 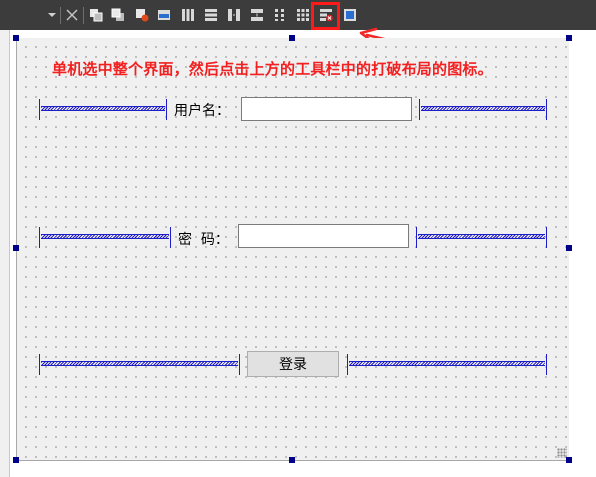 I want to click on layout-form-icon, so click(x=280, y=15).